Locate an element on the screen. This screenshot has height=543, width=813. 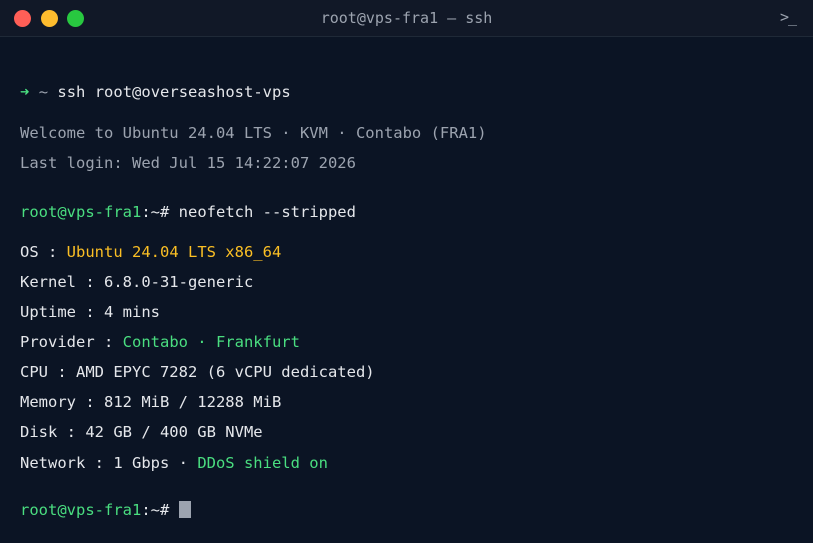
arrow-icon: ➜ is located at coordinates (25, 92).